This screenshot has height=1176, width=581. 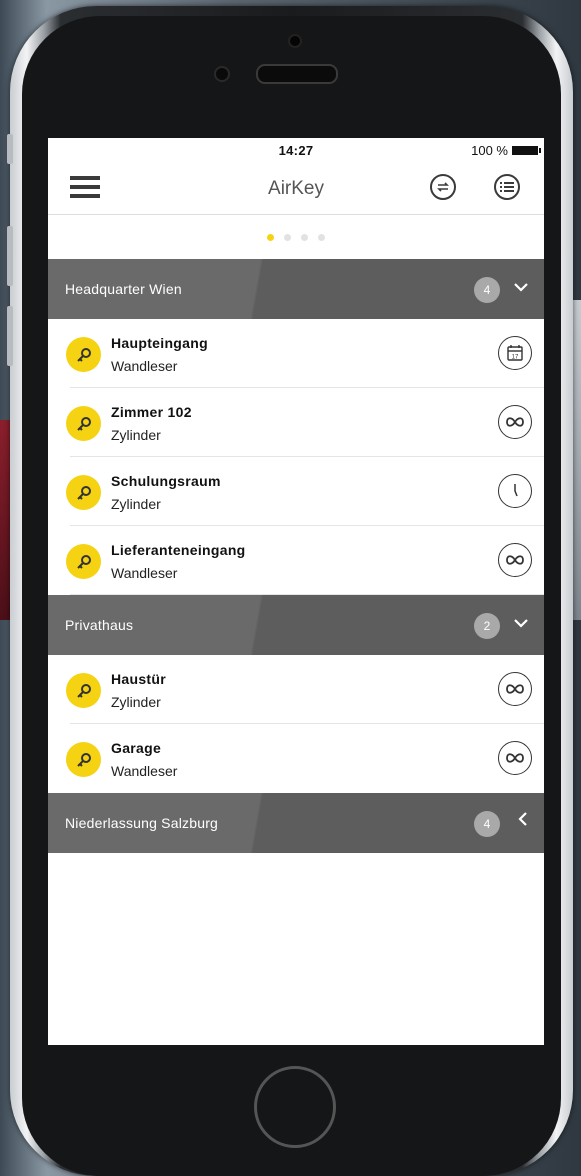 What do you see at coordinates (222, 74) in the screenshot?
I see `proximity-sensor` at bounding box center [222, 74].